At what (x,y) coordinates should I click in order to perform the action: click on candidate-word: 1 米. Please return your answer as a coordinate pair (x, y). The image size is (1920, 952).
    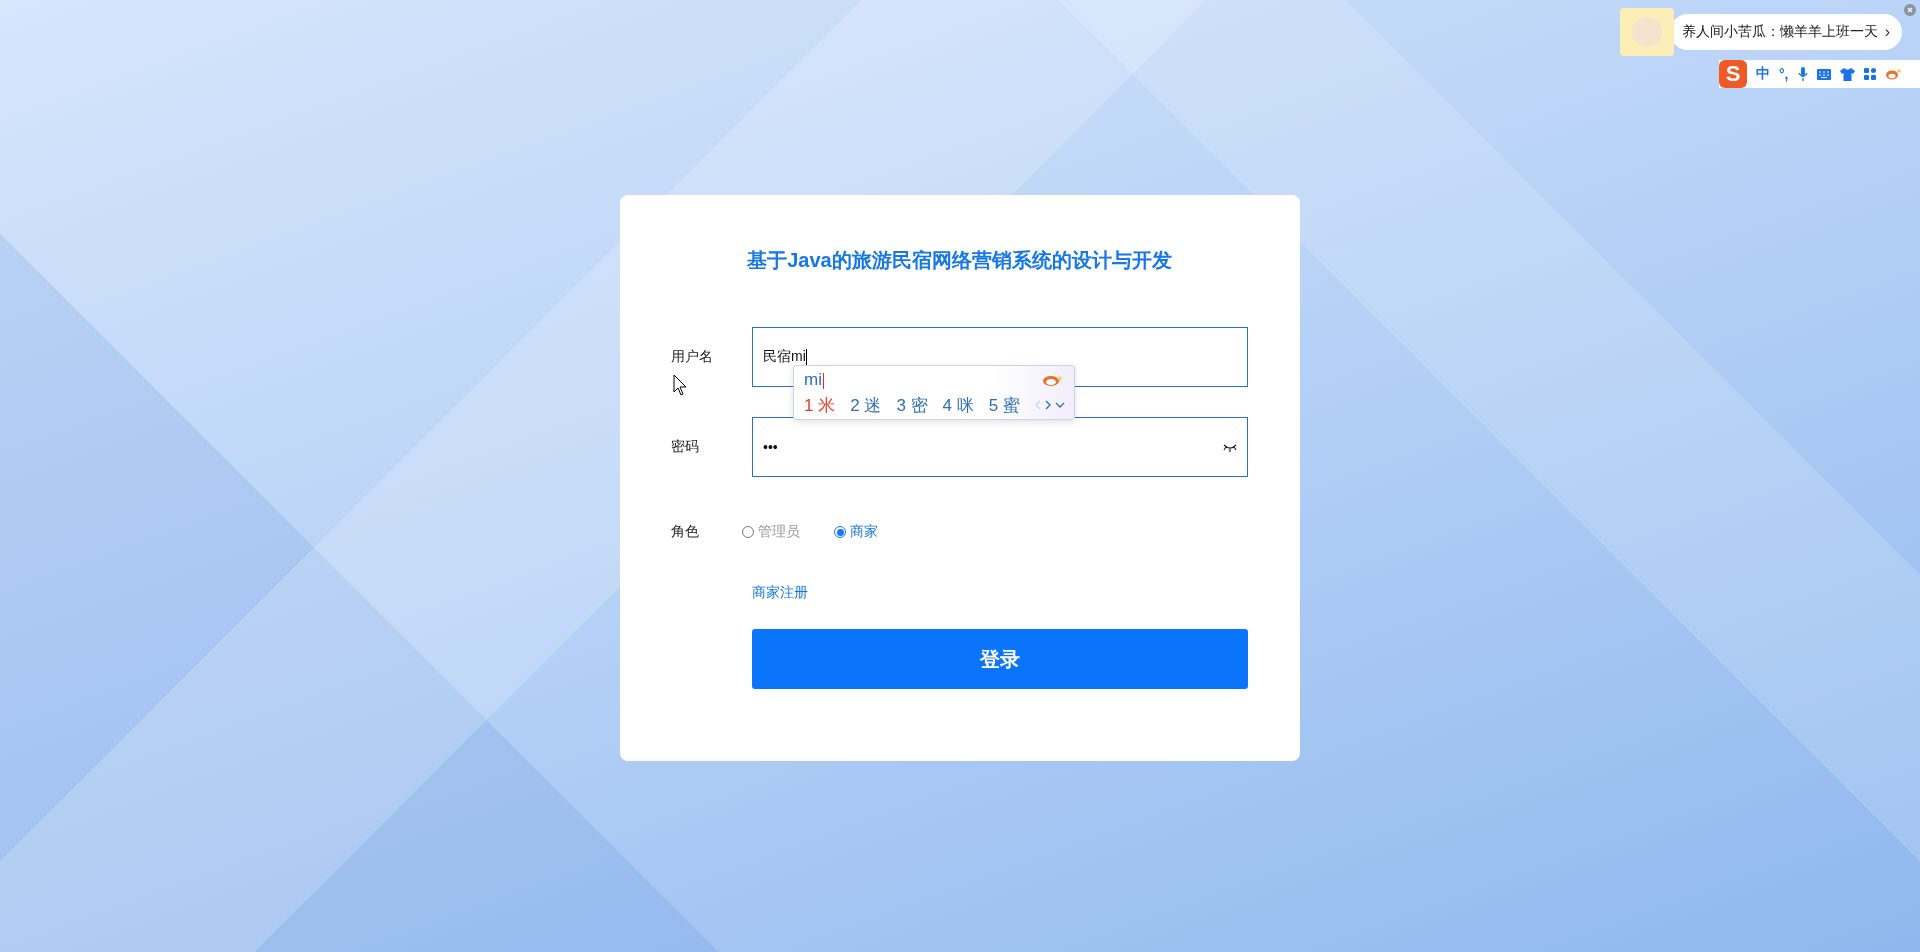
    Looking at the image, I should click on (820, 405).